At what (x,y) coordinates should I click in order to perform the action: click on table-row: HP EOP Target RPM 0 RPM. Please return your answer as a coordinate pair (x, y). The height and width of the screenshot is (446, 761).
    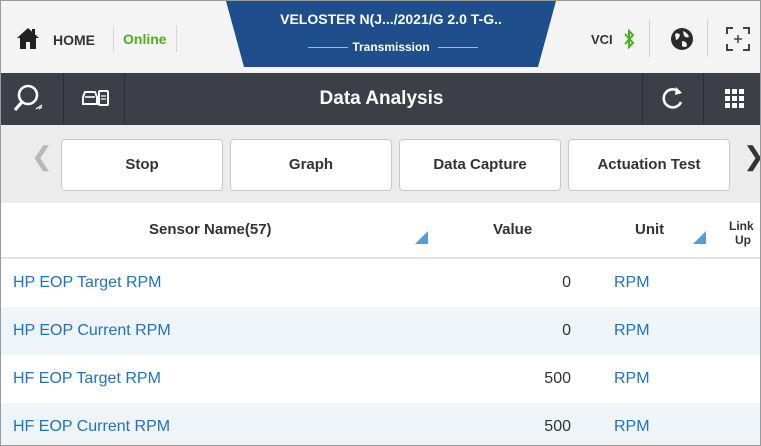
    Looking at the image, I should click on (380, 283).